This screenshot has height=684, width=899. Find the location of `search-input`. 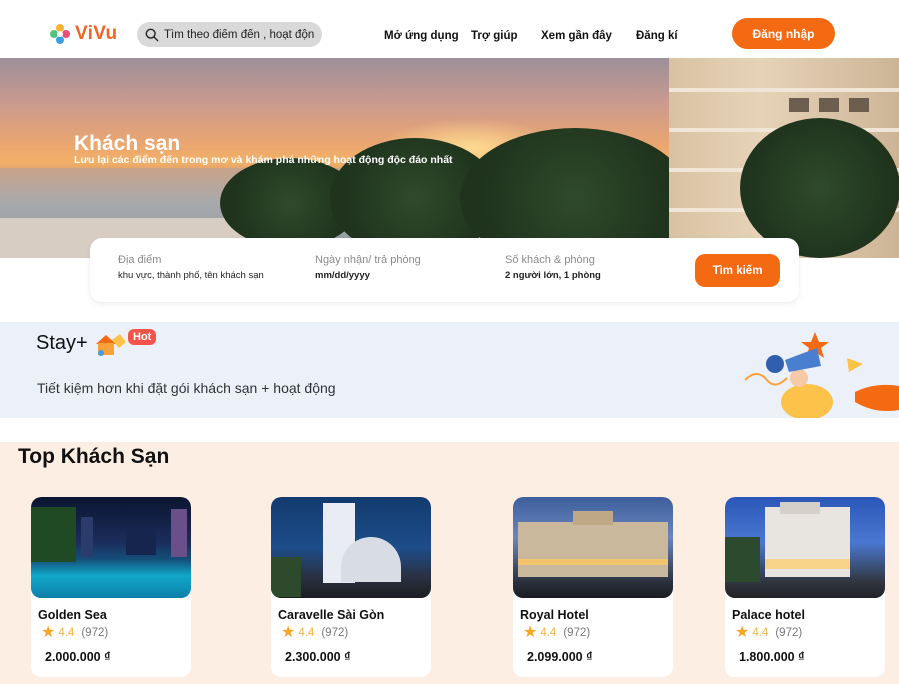

search-input is located at coordinates (239, 34).